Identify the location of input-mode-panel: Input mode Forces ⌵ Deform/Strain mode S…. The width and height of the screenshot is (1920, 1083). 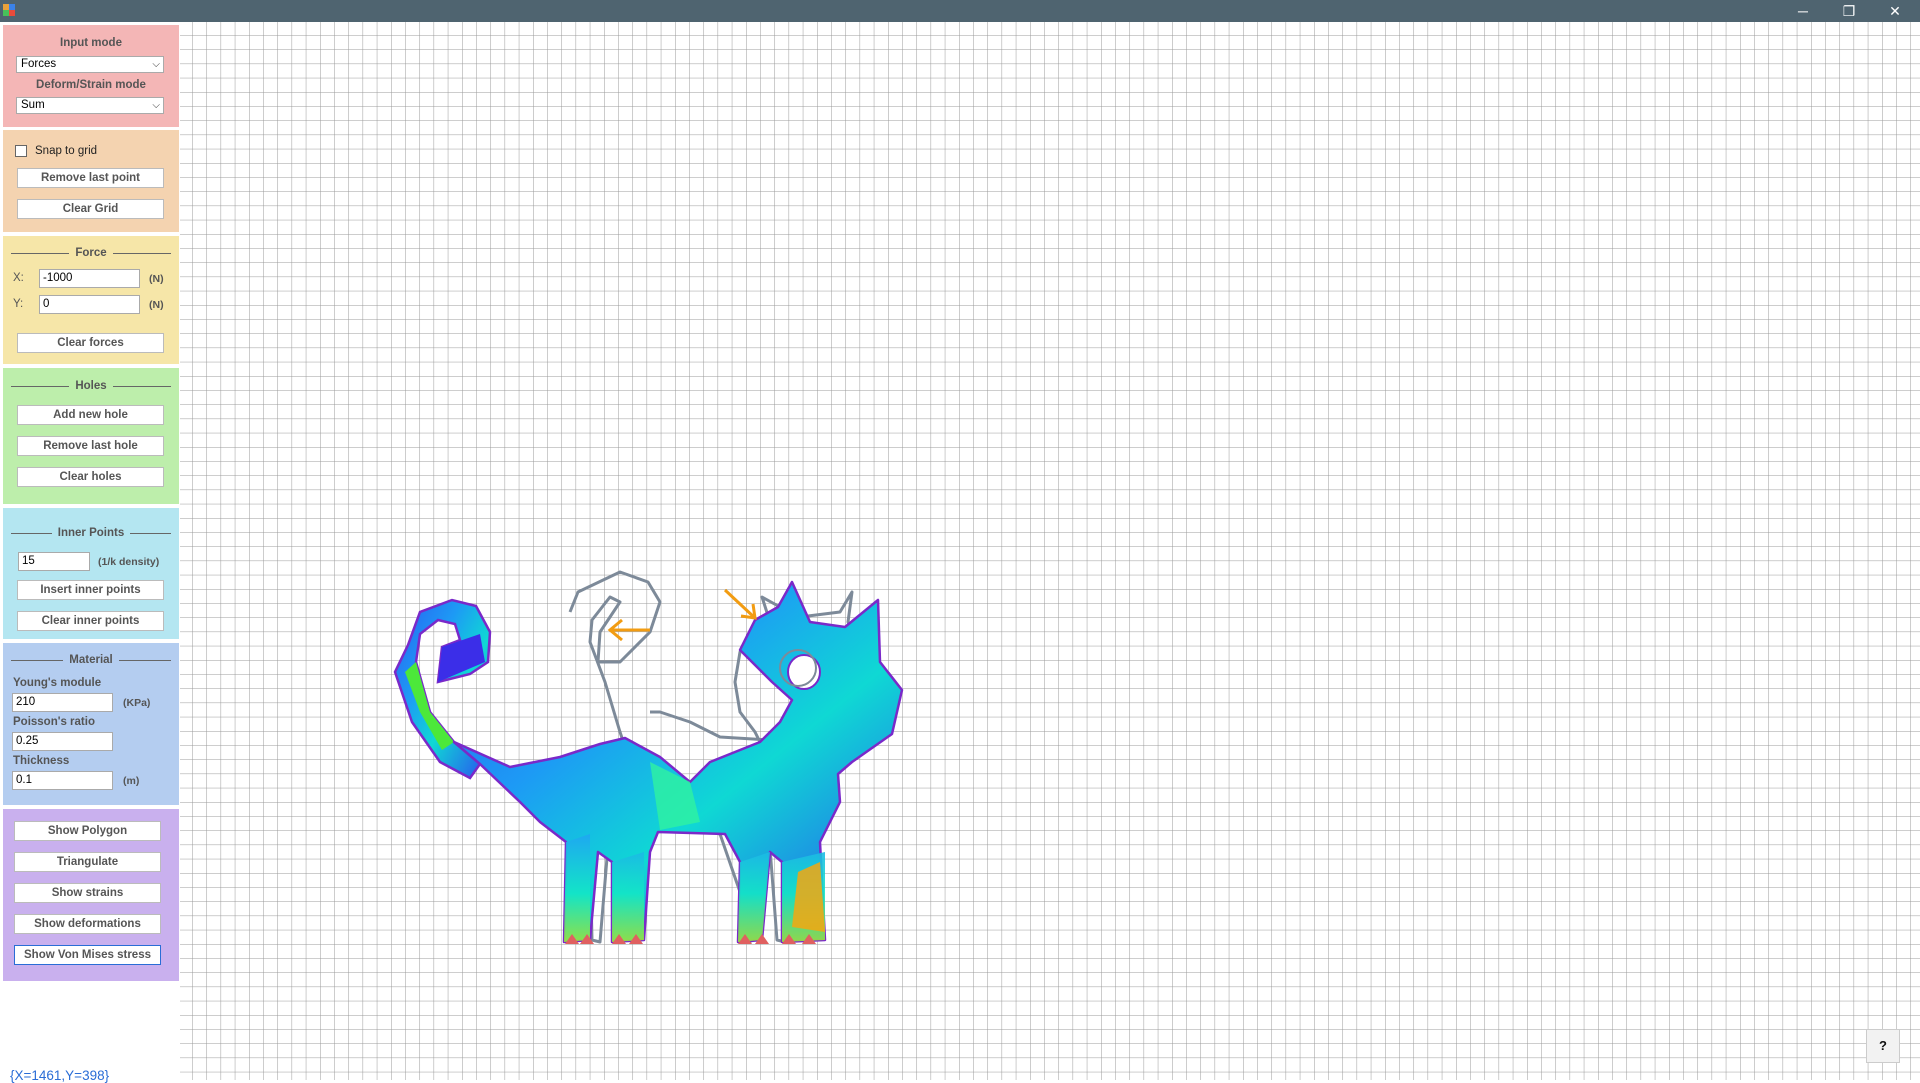
(91, 76).